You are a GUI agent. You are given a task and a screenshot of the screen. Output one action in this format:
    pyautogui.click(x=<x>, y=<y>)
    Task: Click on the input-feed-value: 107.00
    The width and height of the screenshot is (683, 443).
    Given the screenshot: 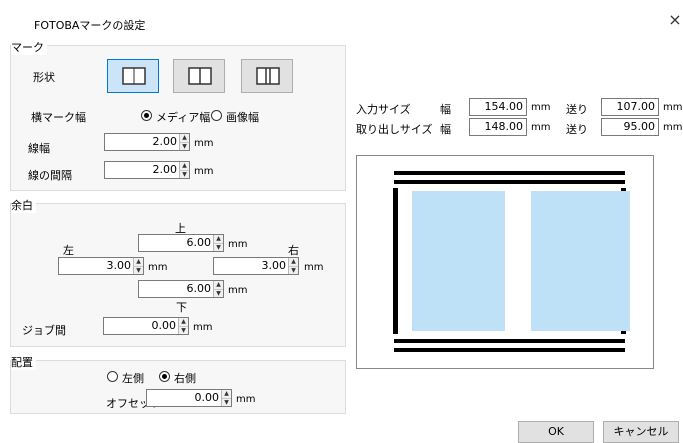 What is the action you would take?
    pyautogui.click(x=636, y=106)
    